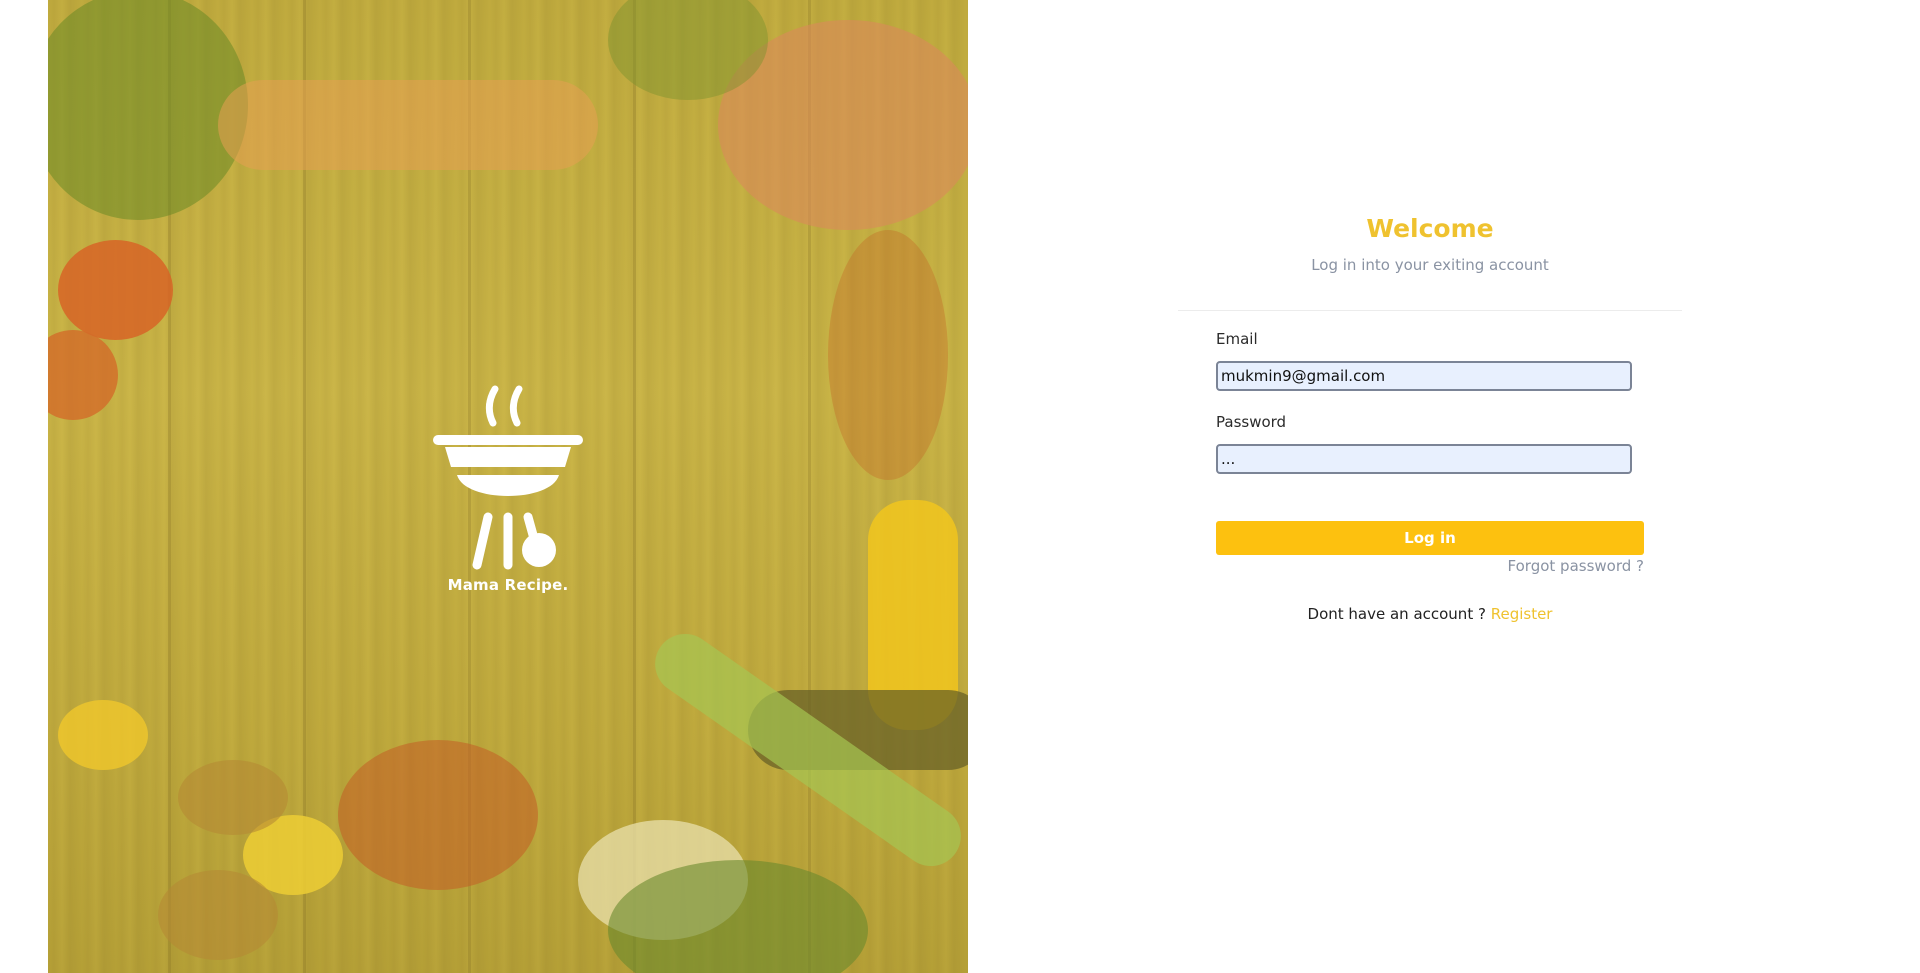  Describe the element at coordinates (1430, 538) in the screenshot. I see `login-button: Log in` at that location.